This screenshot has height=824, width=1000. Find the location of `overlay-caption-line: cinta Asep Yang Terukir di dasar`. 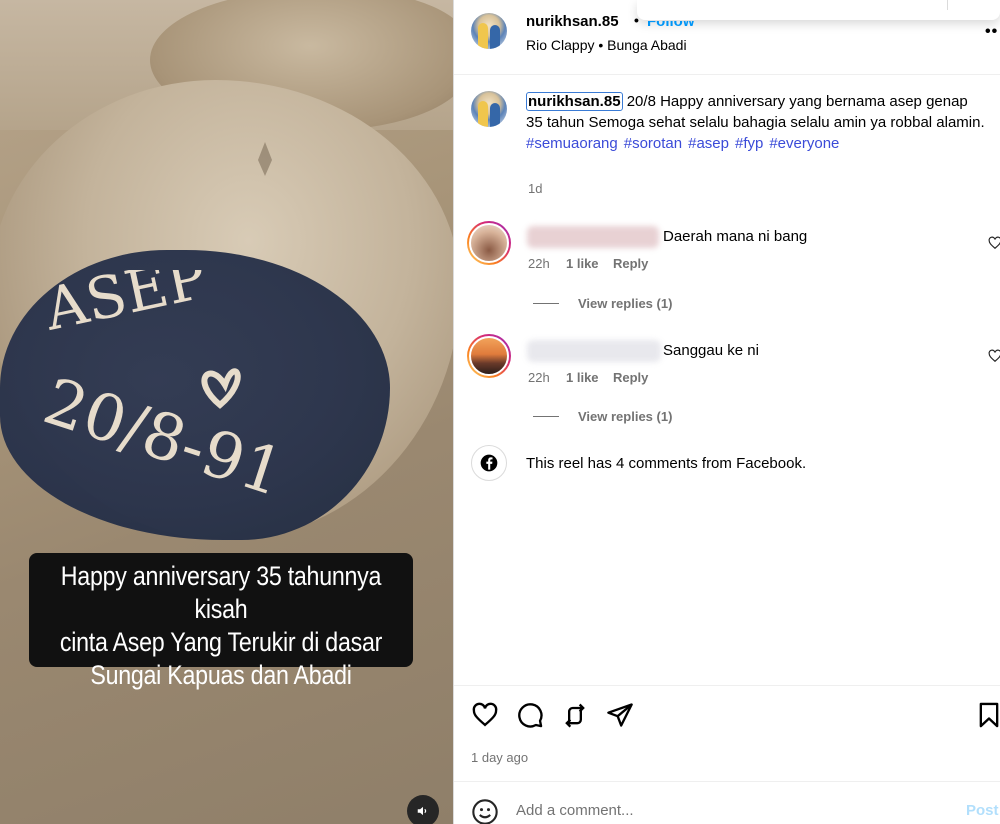

overlay-caption-line: cinta Asep Yang Terukir di dasar is located at coordinates (221, 642).